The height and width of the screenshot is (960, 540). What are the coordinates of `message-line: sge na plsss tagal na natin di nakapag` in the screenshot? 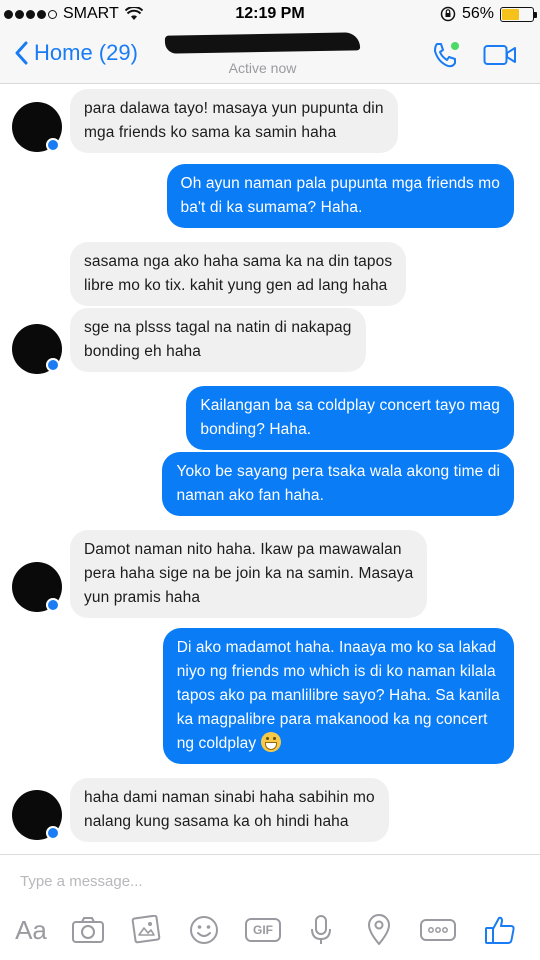 It's located at (218, 327).